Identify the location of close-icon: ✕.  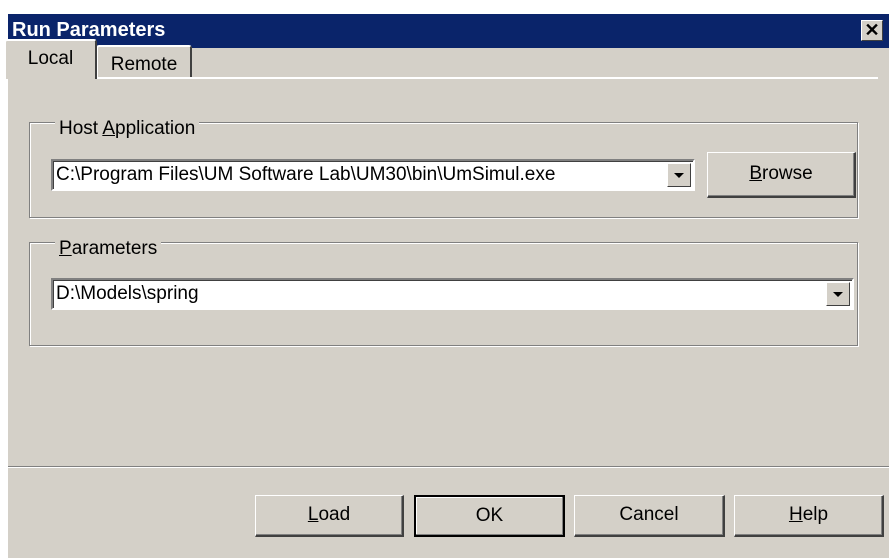
(872, 30).